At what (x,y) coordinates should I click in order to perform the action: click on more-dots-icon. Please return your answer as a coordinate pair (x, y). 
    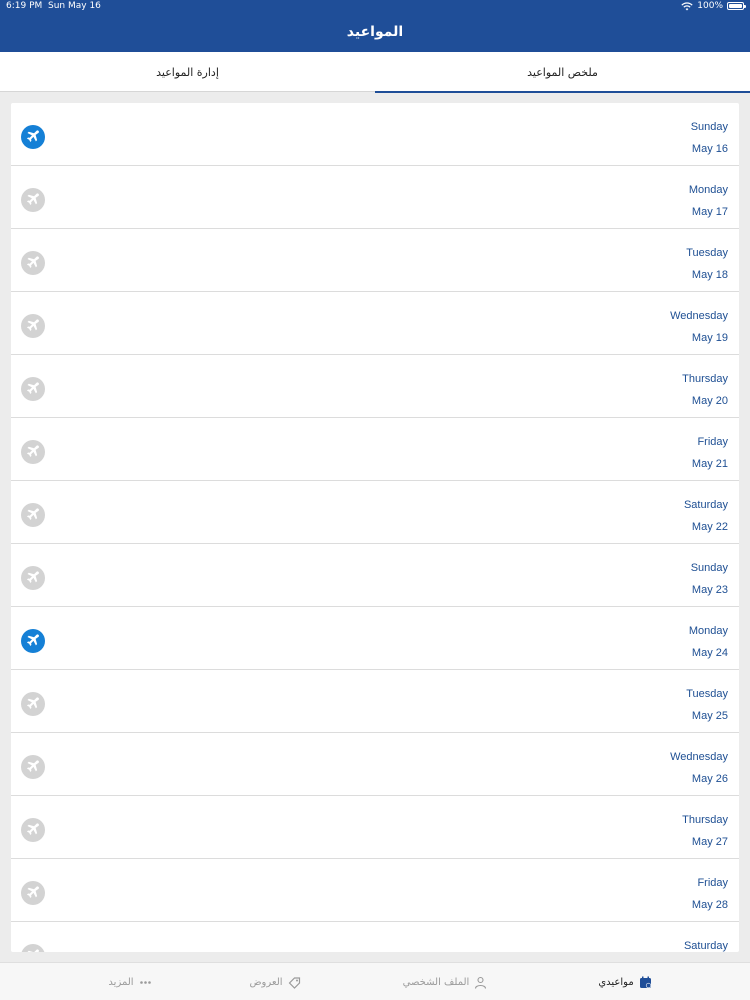
    Looking at the image, I should click on (145, 982).